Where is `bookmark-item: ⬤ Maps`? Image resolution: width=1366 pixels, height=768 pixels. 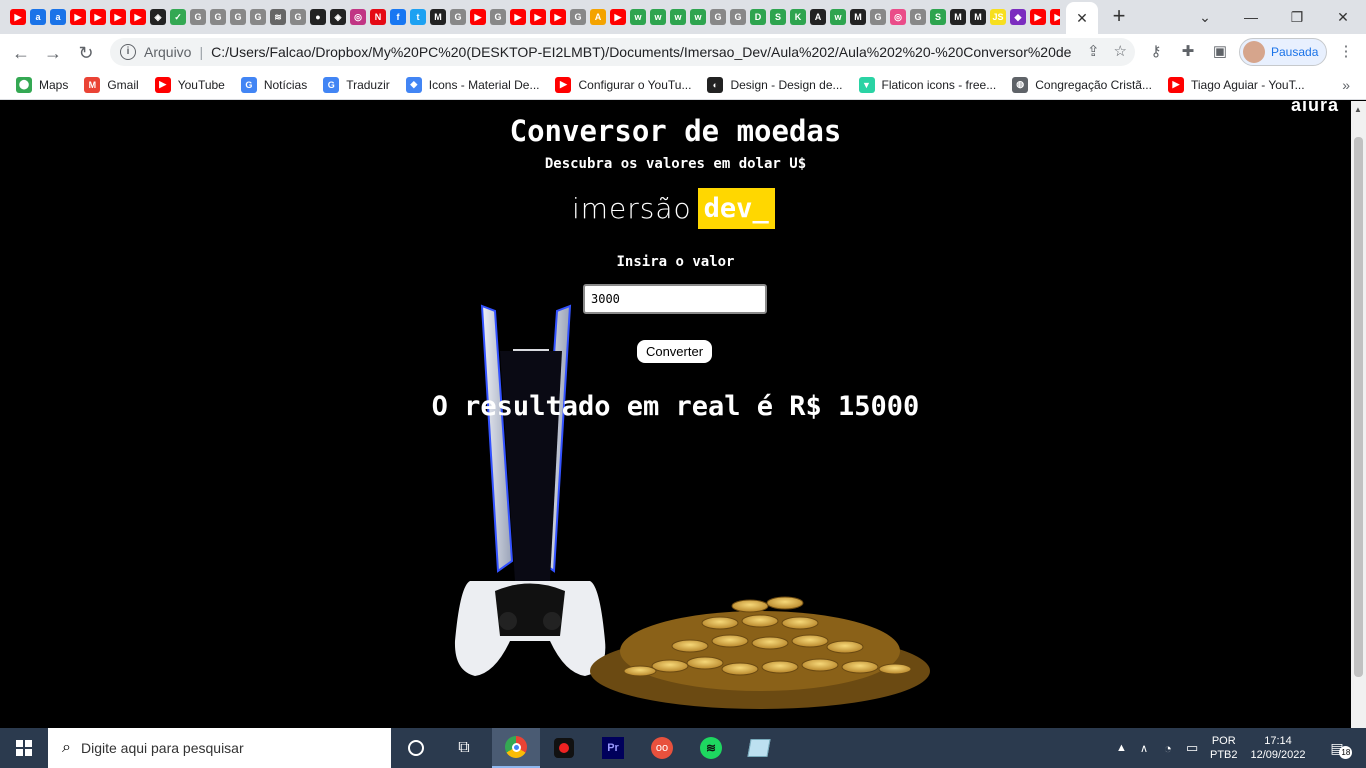
bookmark-item: ⬤ Maps is located at coordinates (42, 84).